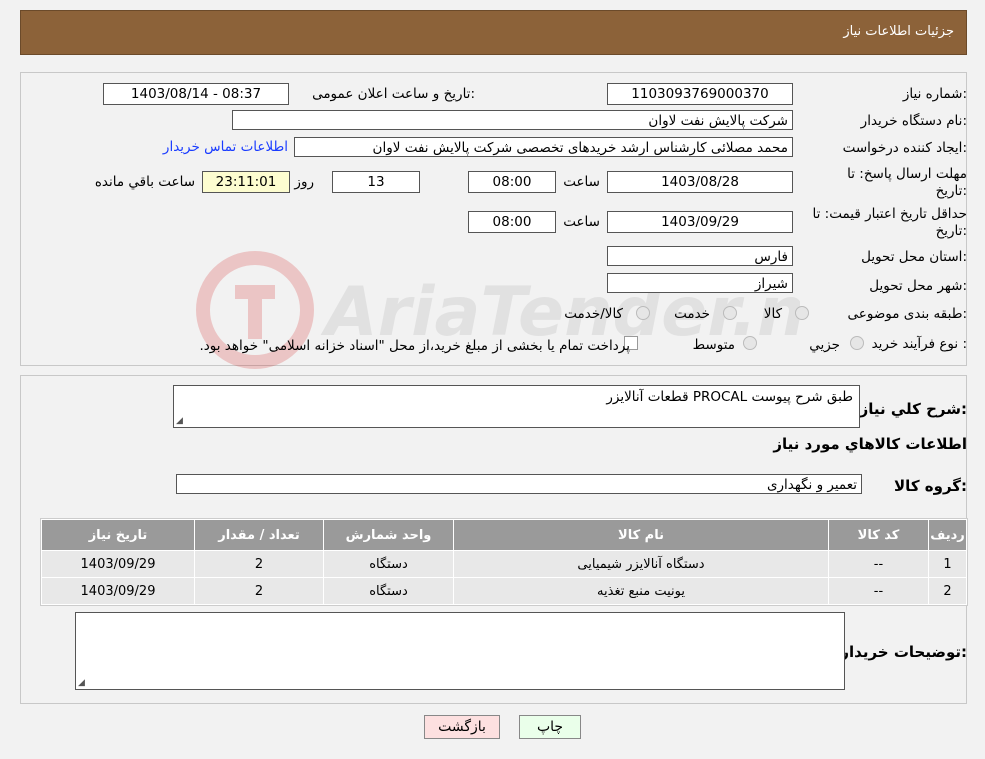 This screenshot has width=985, height=759. Describe the element at coordinates (246, 182) in the screenshot. I see `remaining-time-field: 23:11:01` at that location.